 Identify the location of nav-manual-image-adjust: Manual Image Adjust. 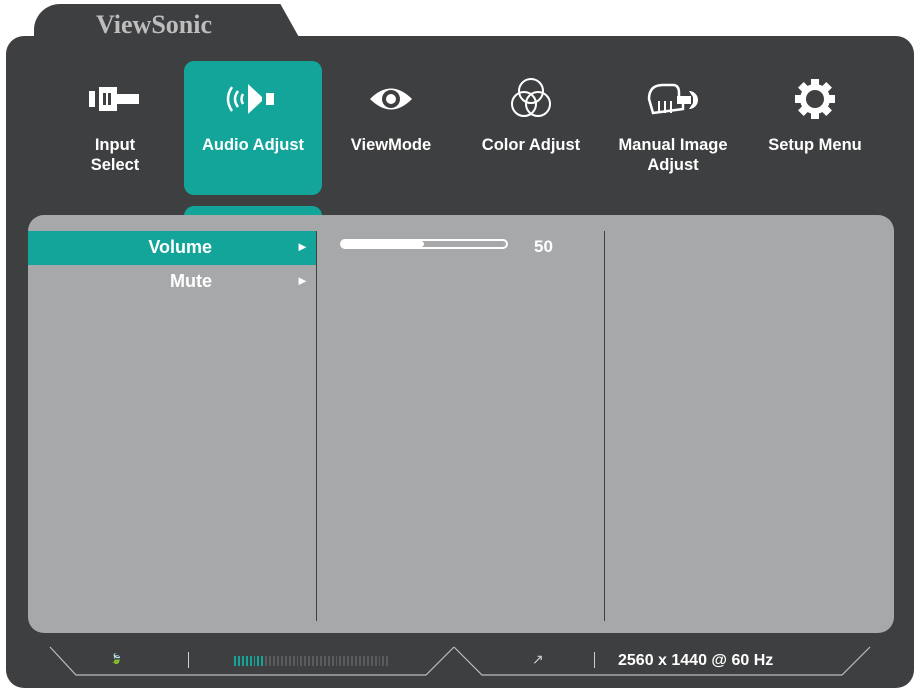
(673, 128).